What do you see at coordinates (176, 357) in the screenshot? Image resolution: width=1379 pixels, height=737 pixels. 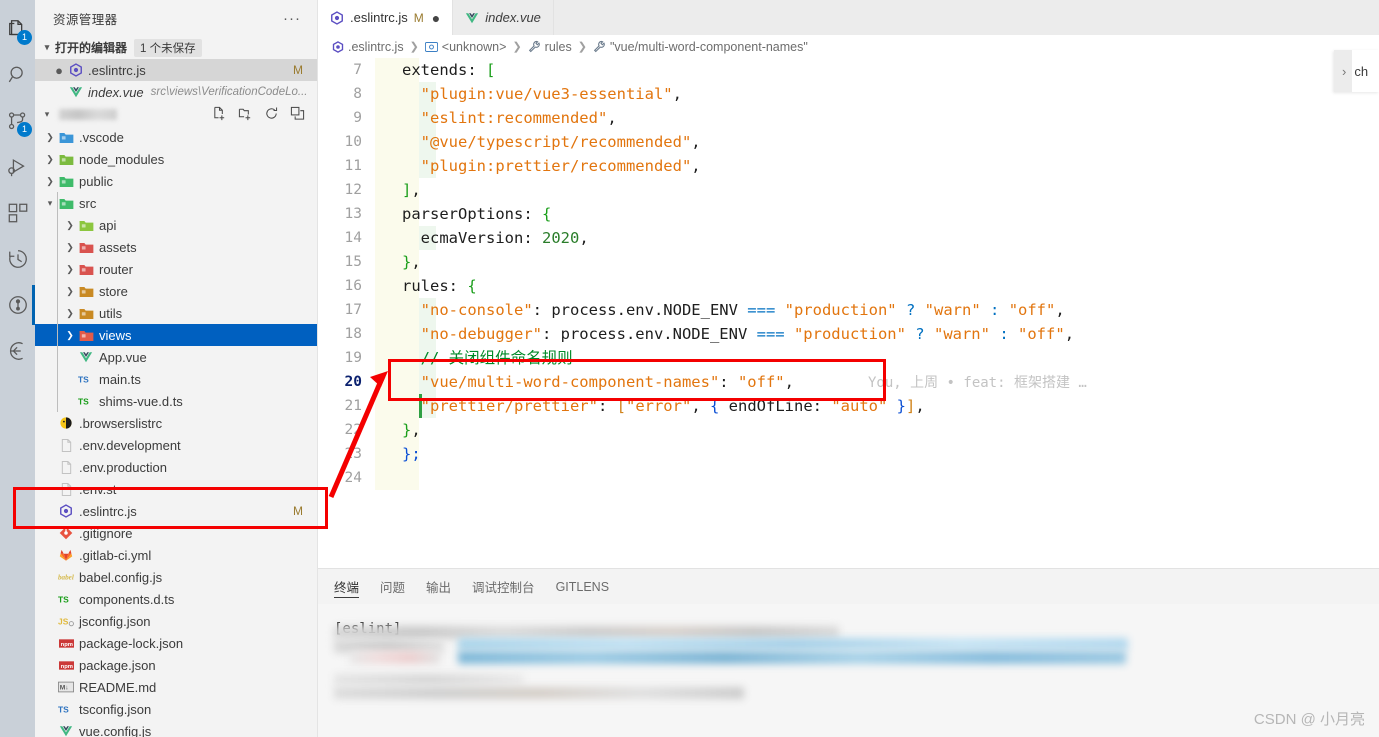 I see `tree-item-app-vue: App.vue` at bounding box center [176, 357].